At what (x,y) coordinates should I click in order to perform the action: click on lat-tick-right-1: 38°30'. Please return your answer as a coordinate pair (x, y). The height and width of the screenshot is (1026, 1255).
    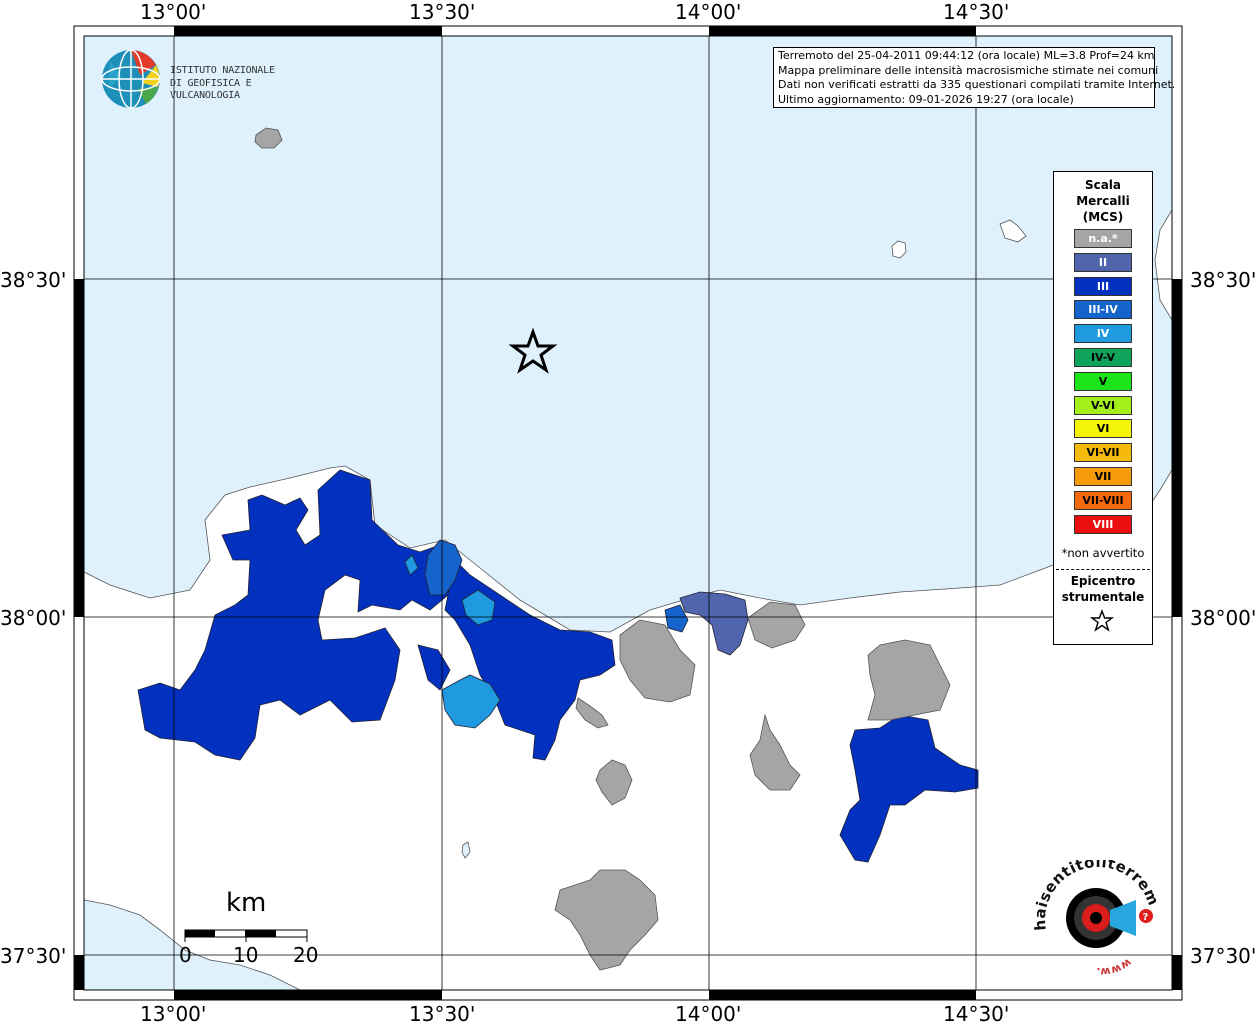
    Looking at the image, I should click on (1222, 280).